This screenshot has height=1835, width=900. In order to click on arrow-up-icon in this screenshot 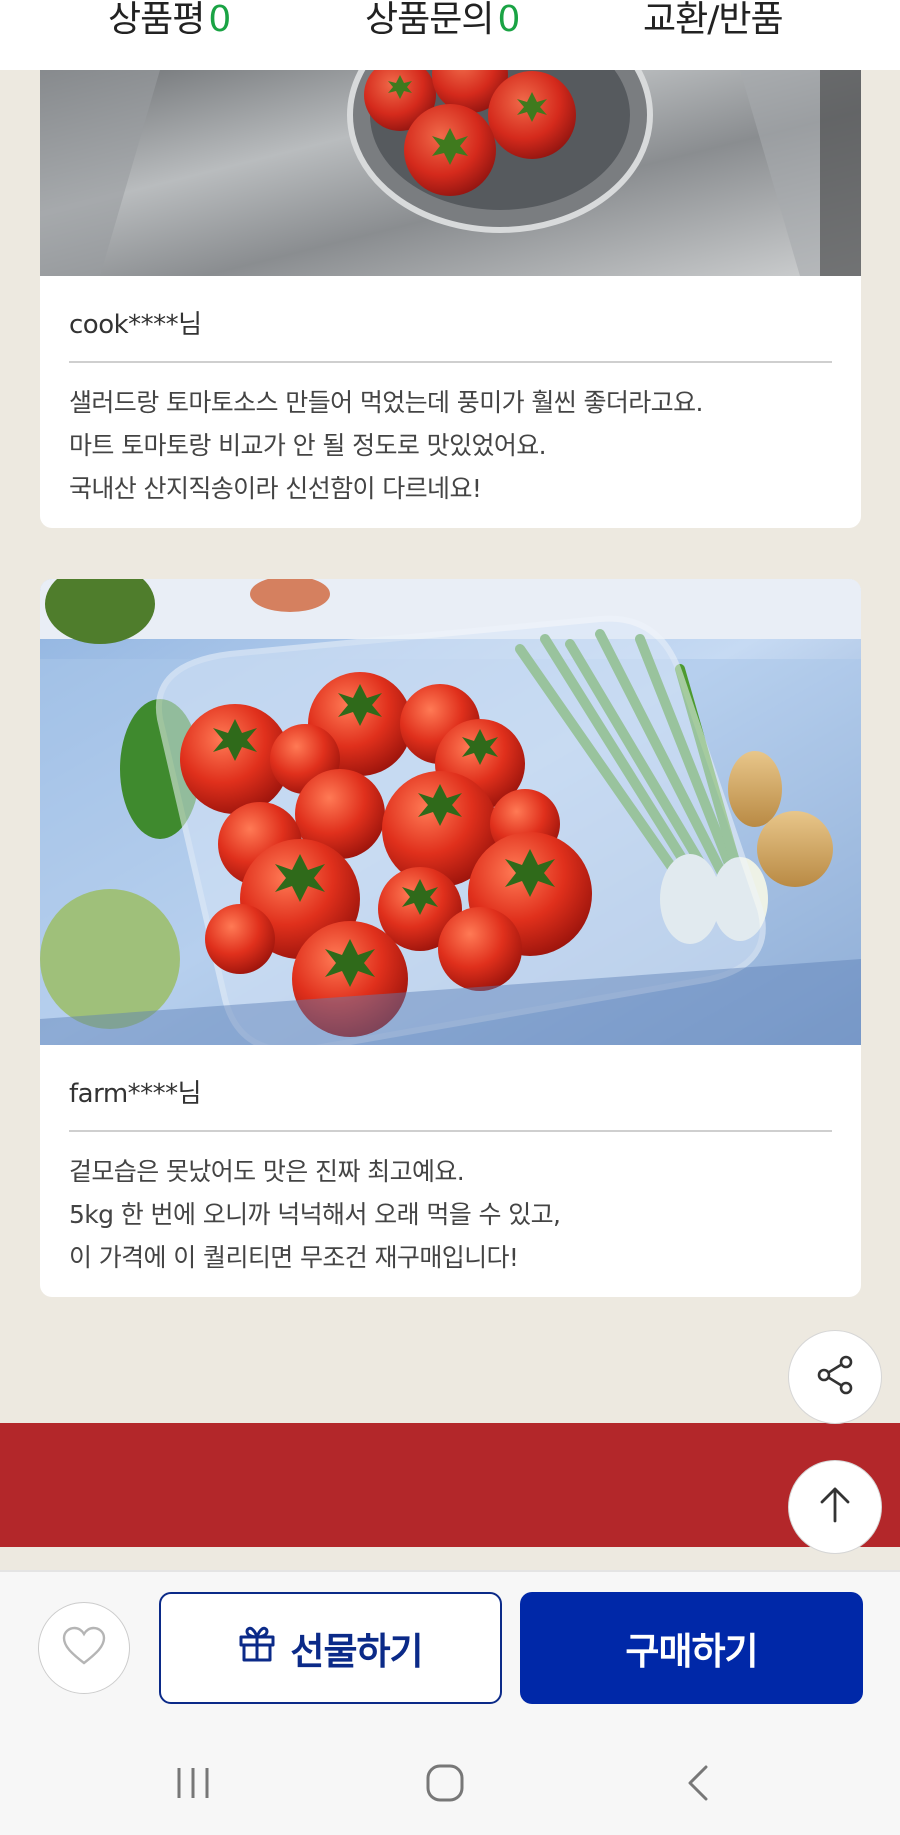, I will do `click(835, 1507)`.